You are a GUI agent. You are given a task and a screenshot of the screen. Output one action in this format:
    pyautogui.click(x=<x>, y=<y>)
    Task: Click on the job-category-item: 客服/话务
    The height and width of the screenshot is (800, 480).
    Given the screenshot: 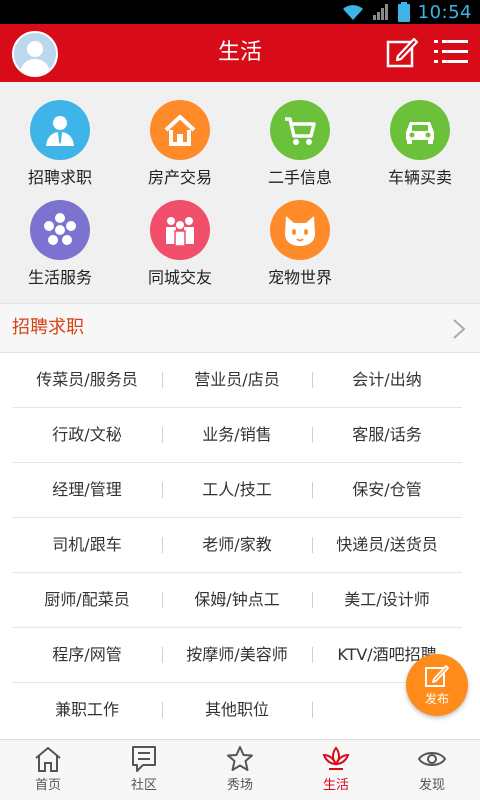 What is the action you would take?
    pyautogui.click(x=387, y=435)
    